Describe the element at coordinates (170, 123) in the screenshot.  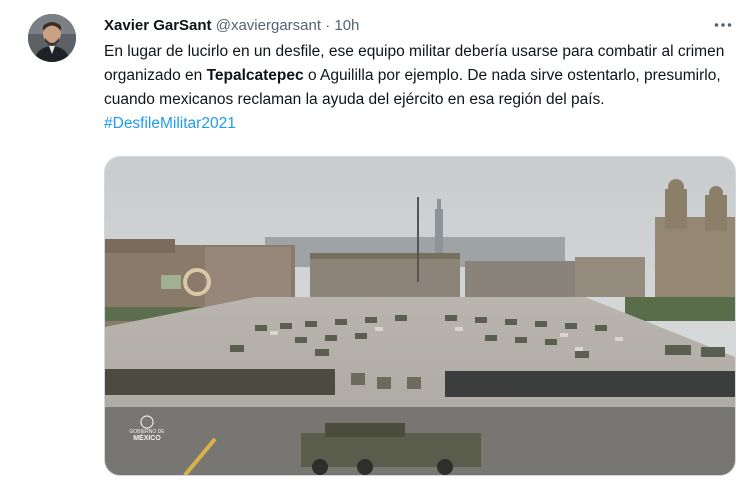
I see `hashtag-link: #DesfileMilitar2021` at that location.